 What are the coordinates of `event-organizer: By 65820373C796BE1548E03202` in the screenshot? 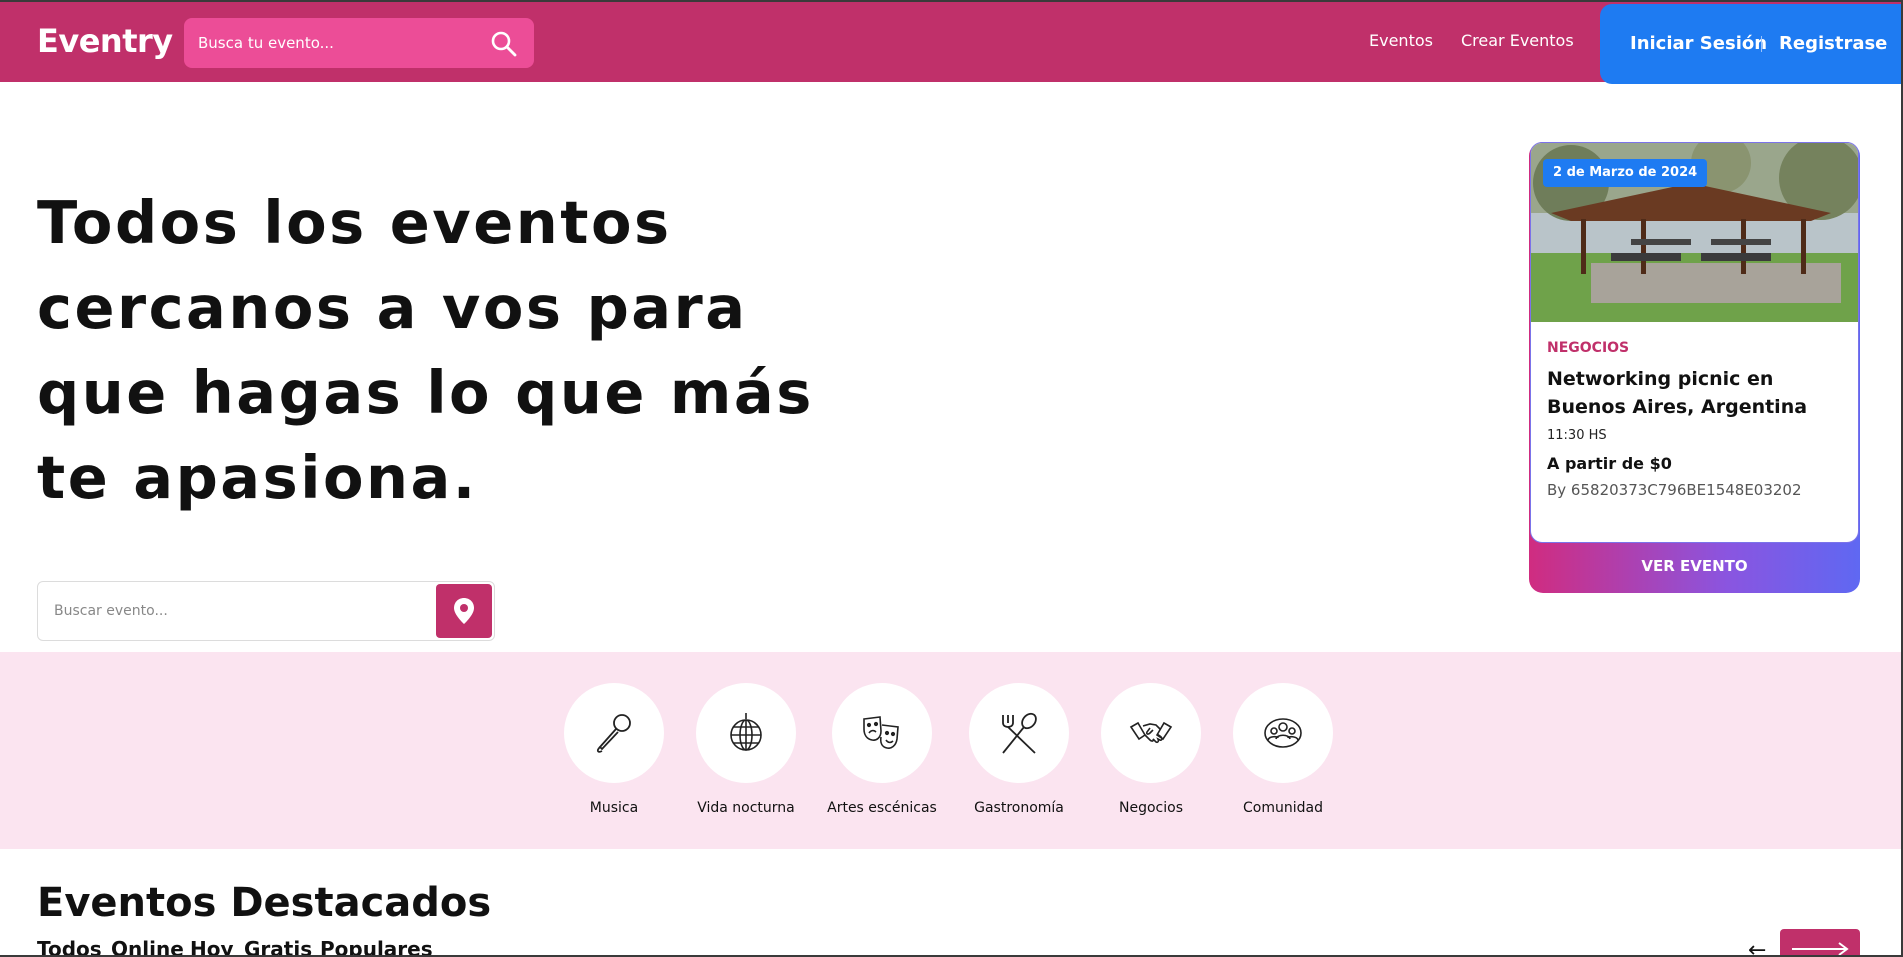 It's located at (1674, 490).